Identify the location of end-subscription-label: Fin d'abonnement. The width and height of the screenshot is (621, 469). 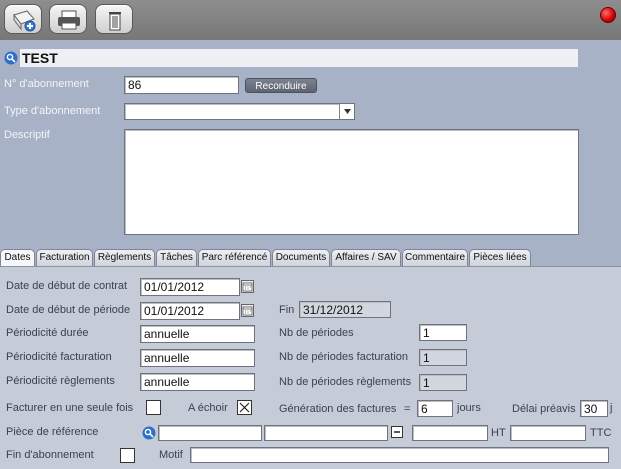
(50, 455).